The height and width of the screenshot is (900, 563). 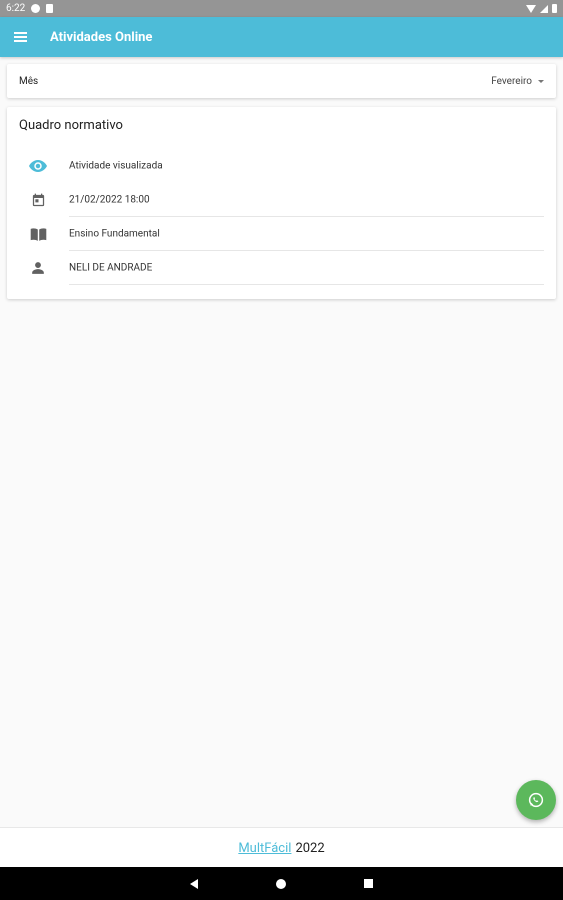 I want to click on level-row: Ensino Fundamental, so click(x=281, y=234).